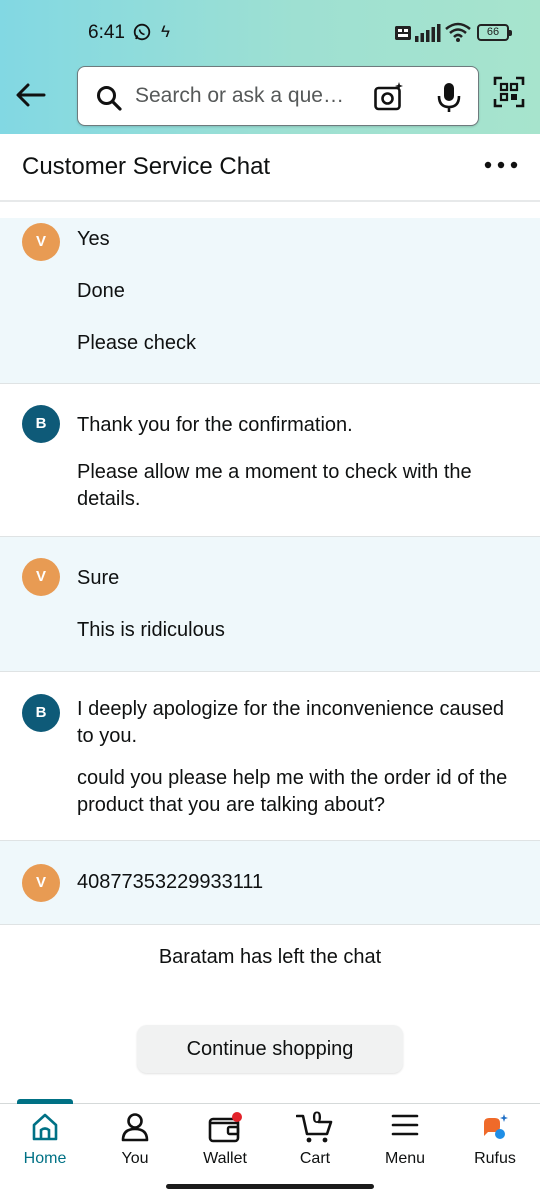 This screenshot has width=540, height=1200. Describe the element at coordinates (45, 1128) in the screenshot. I see `home-icon` at that location.